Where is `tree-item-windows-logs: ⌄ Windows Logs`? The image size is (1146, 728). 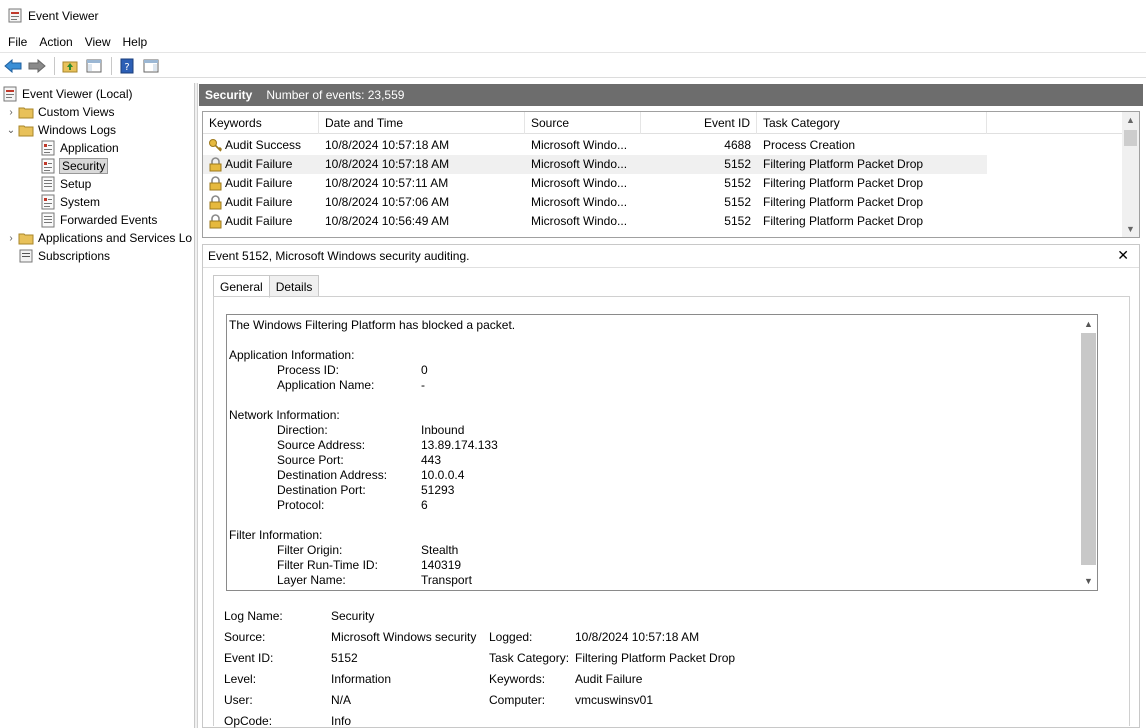
tree-item-windows-logs: ⌄ Windows Logs is located at coordinates (60, 130).